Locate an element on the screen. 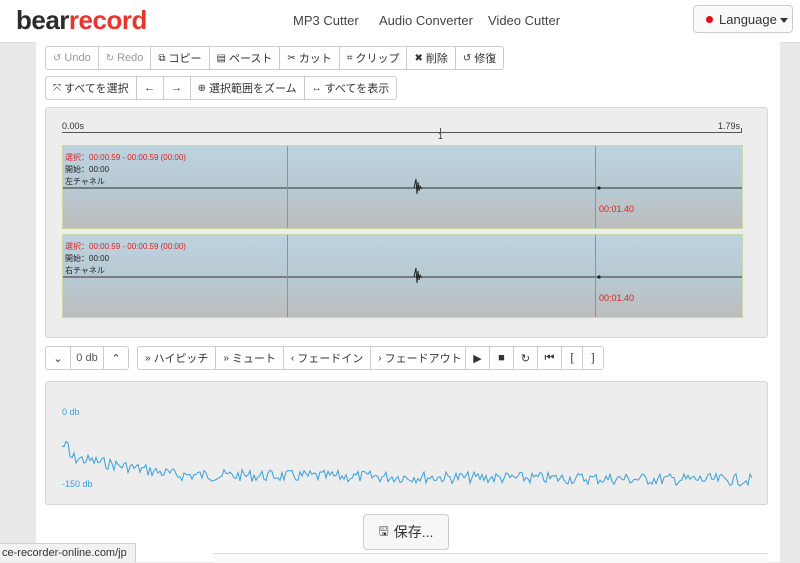 Image resolution: width=800 pixels, height=563 pixels. volume-down-button: ⌄ is located at coordinates (58, 358).